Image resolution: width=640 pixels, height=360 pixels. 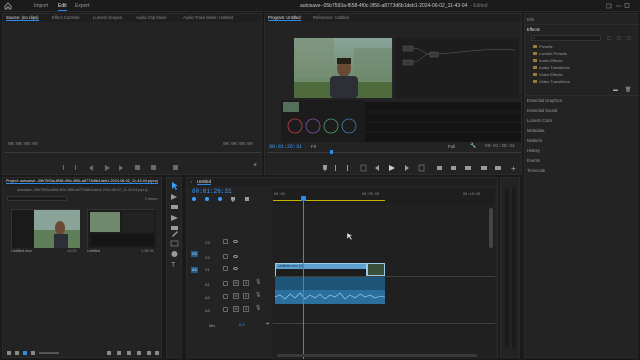 What do you see at coordinates (208, 17) in the screenshot?
I see `tab-audio-track-mixer: Audio Track Mixer: Untitled` at bounding box center [208, 17].